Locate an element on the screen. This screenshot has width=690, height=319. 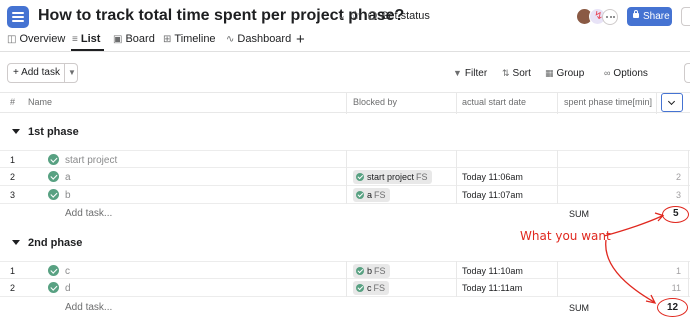
annotation-arrow-lower is located at coordinates (630, 271).